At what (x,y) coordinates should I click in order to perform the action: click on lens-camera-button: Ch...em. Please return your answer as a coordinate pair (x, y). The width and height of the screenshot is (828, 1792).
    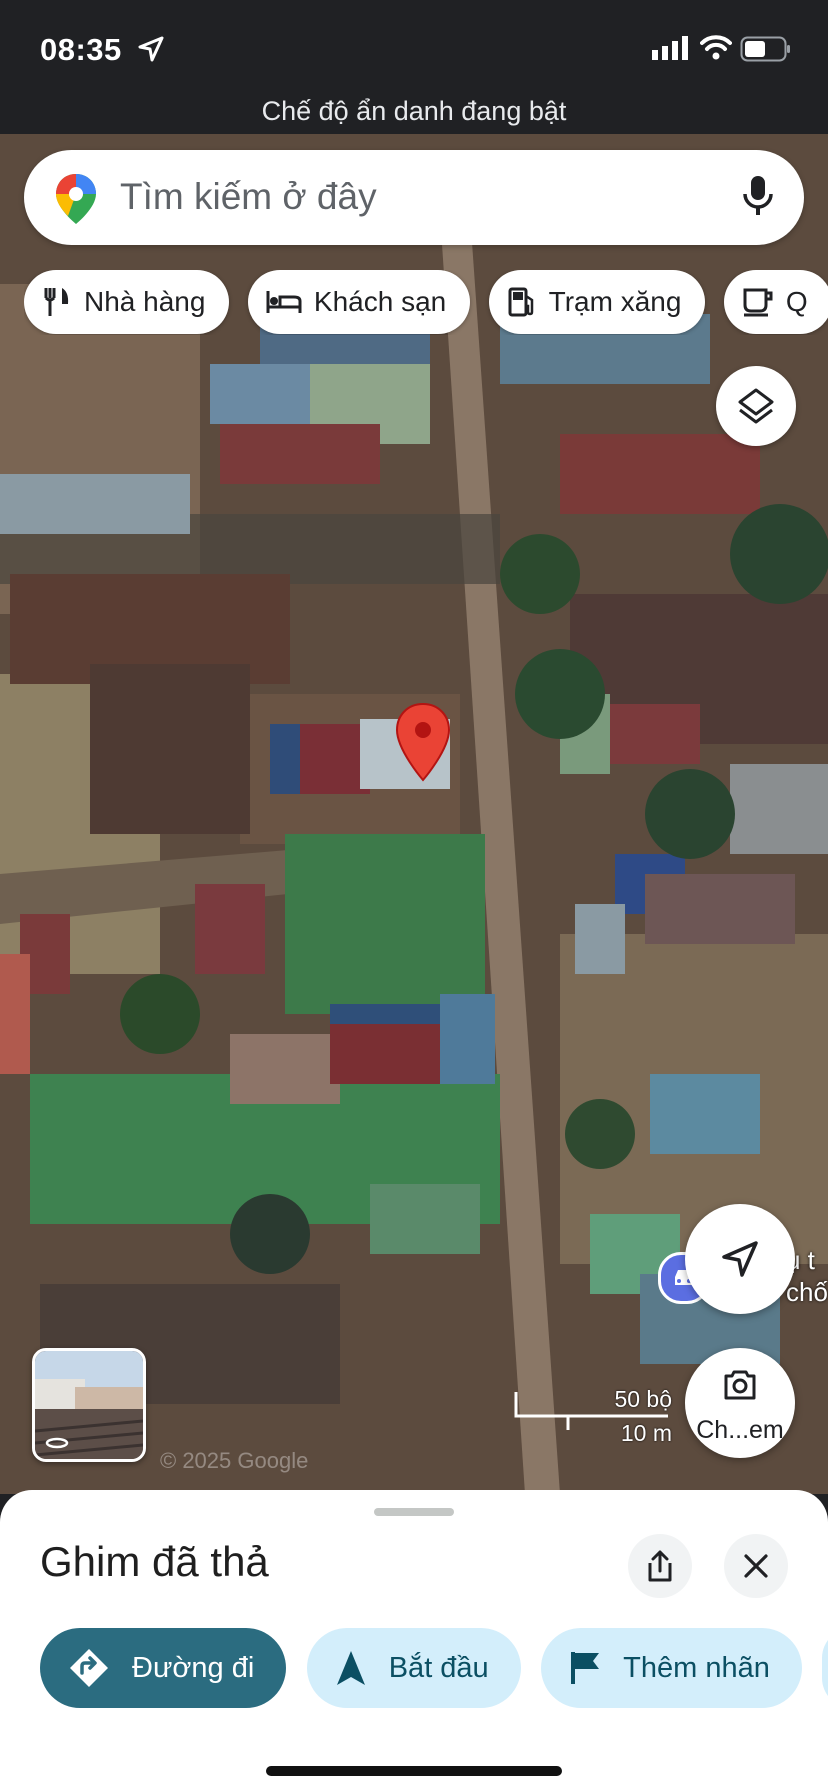
    Looking at the image, I should click on (740, 1403).